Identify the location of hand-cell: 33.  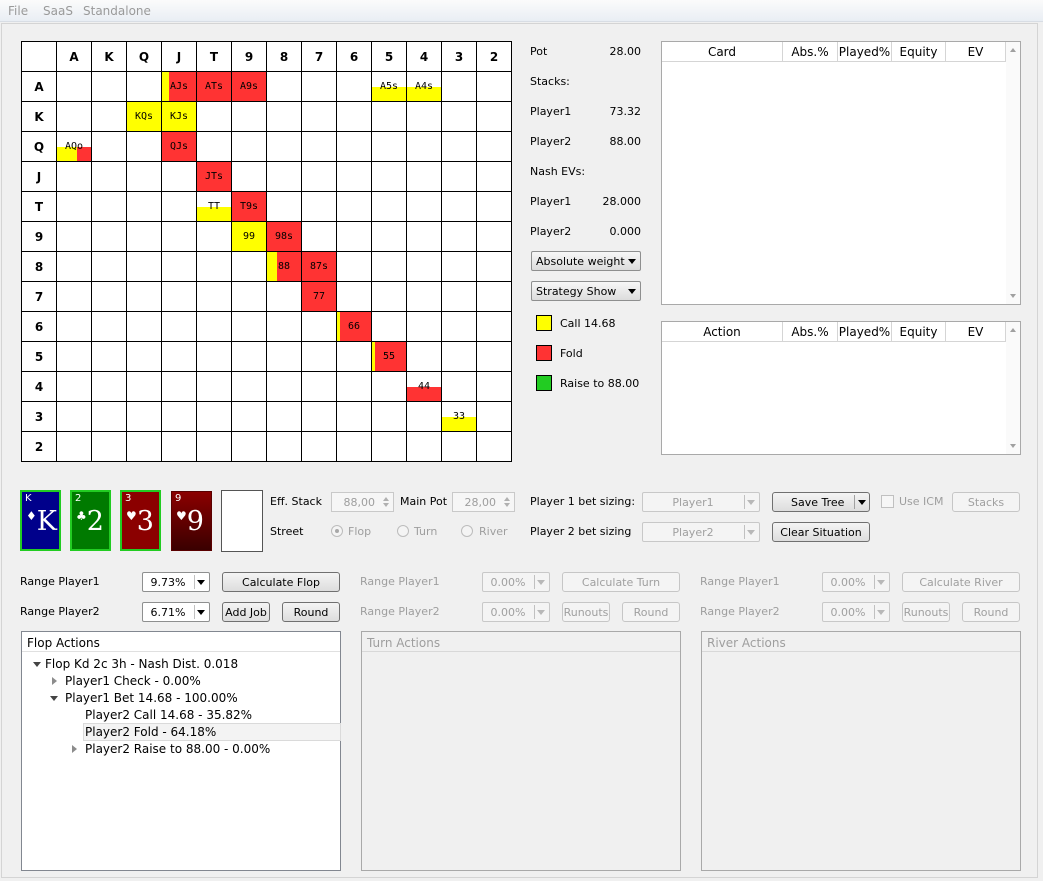
(459, 416).